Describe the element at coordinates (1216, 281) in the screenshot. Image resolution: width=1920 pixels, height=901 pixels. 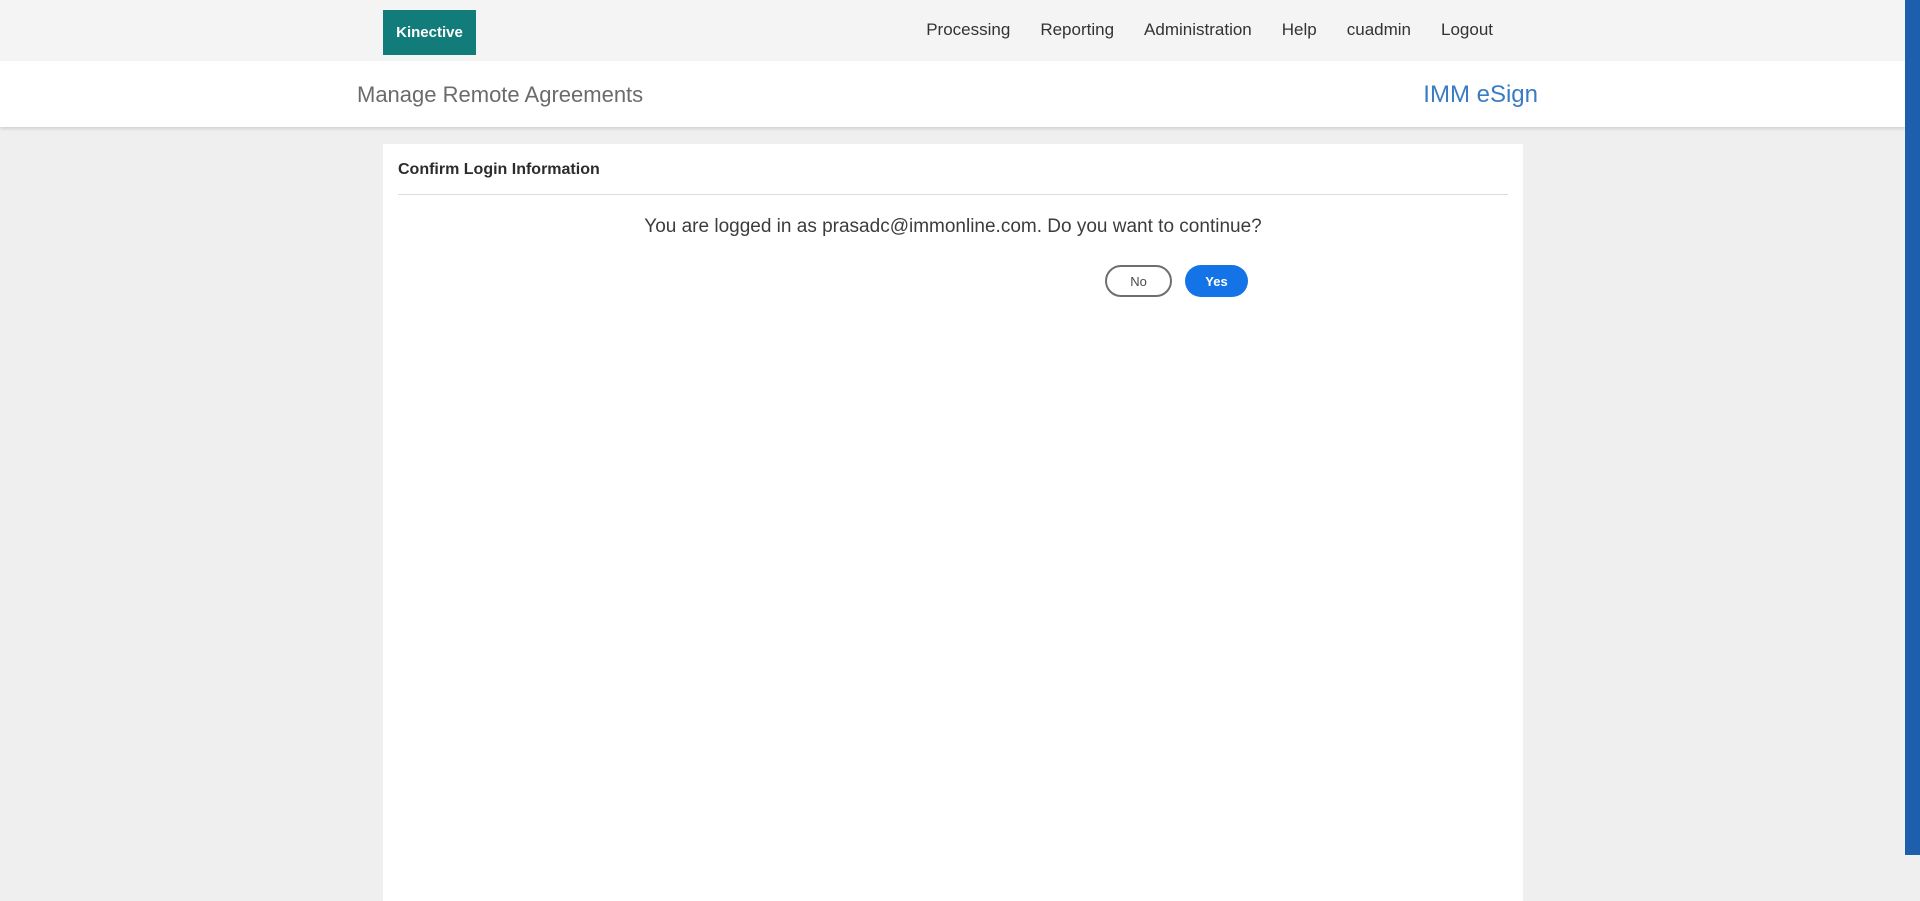
I see `yes-button: Yes` at that location.